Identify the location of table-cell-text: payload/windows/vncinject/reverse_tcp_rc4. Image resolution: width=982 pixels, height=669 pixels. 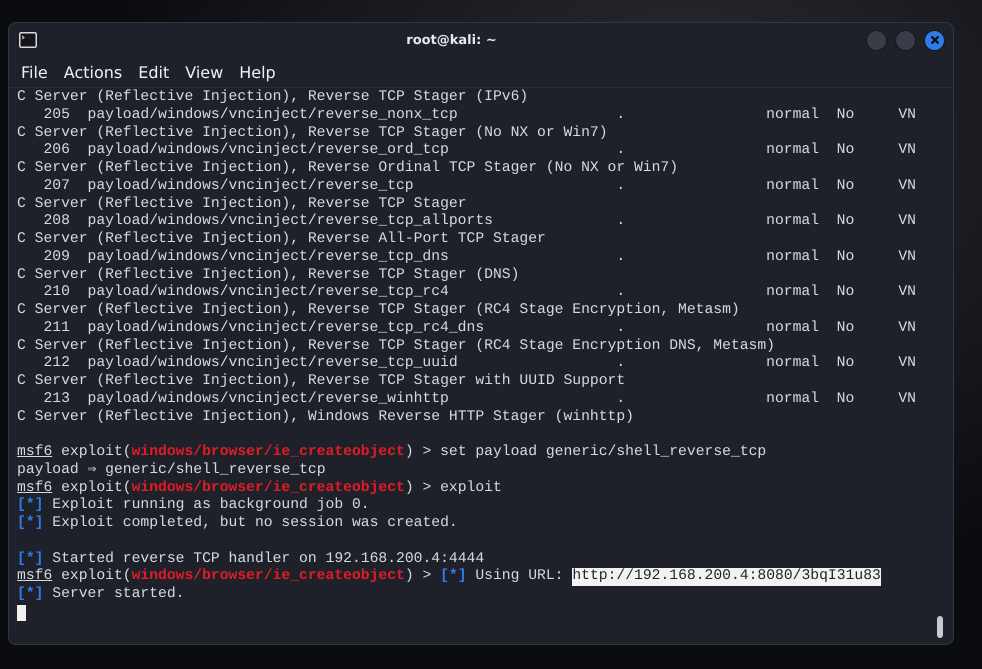
(269, 293).